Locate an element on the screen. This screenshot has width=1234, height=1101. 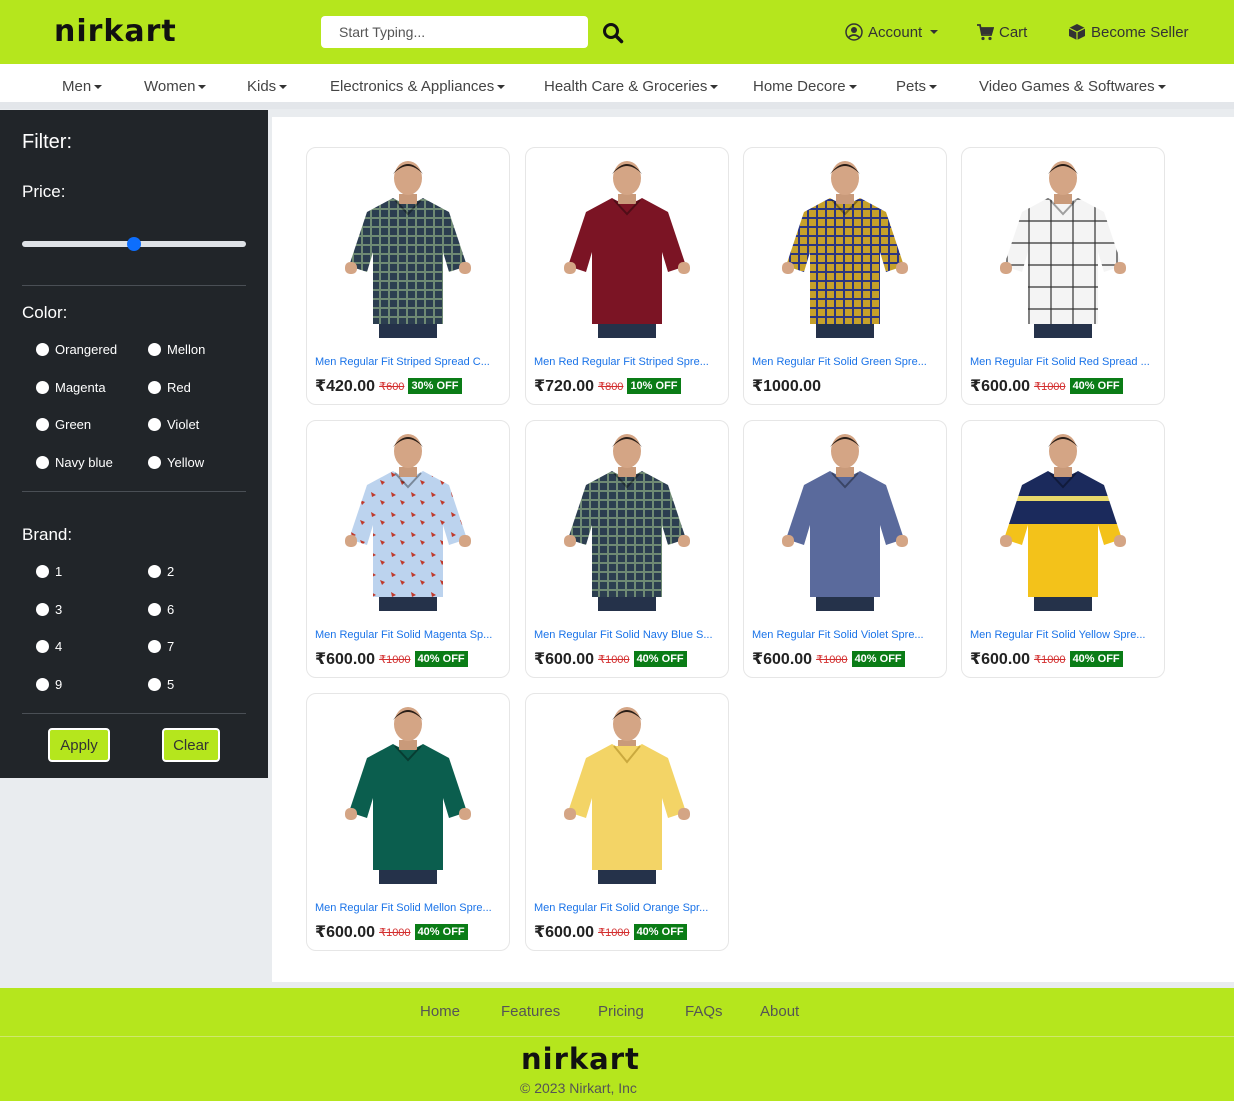
clear-button: Clear is located at coordinates (191, 745).